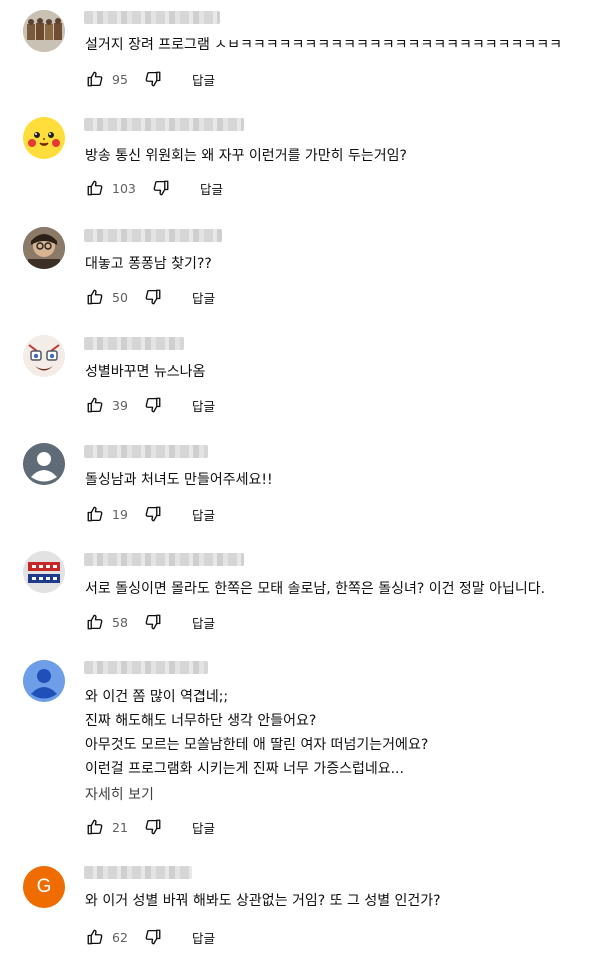  I want to click on default-user-icon, so click(44, 464).